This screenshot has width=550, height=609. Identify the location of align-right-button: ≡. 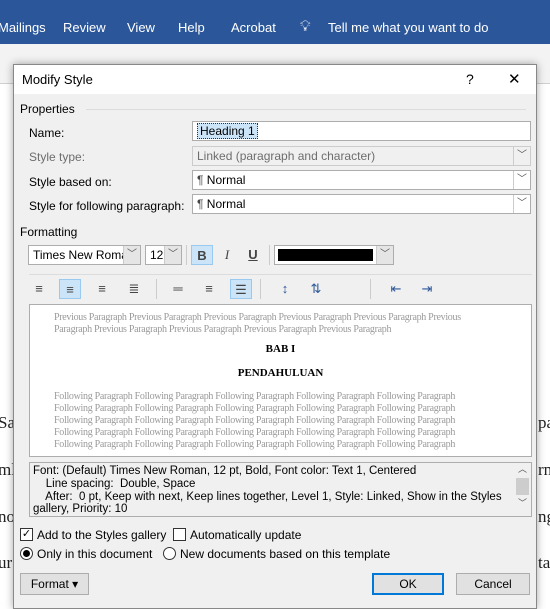
(102, 289).